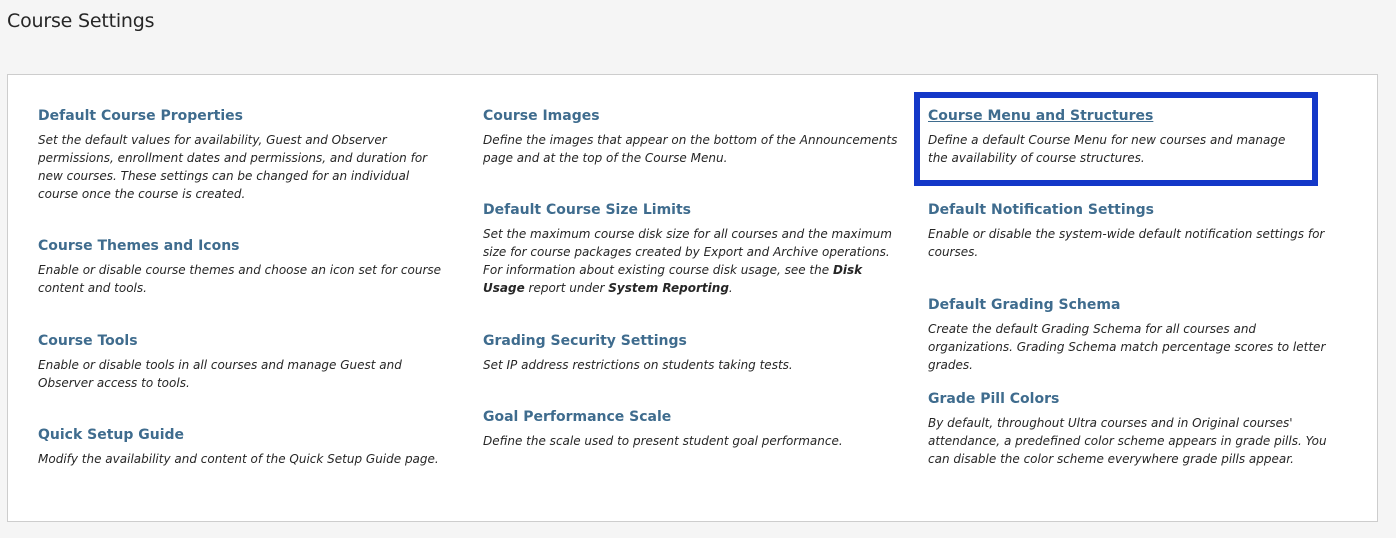  Describe the element at coordinates (668, 288) in the screenshot. I see `system-reporting-name: System Reporting` at that location.